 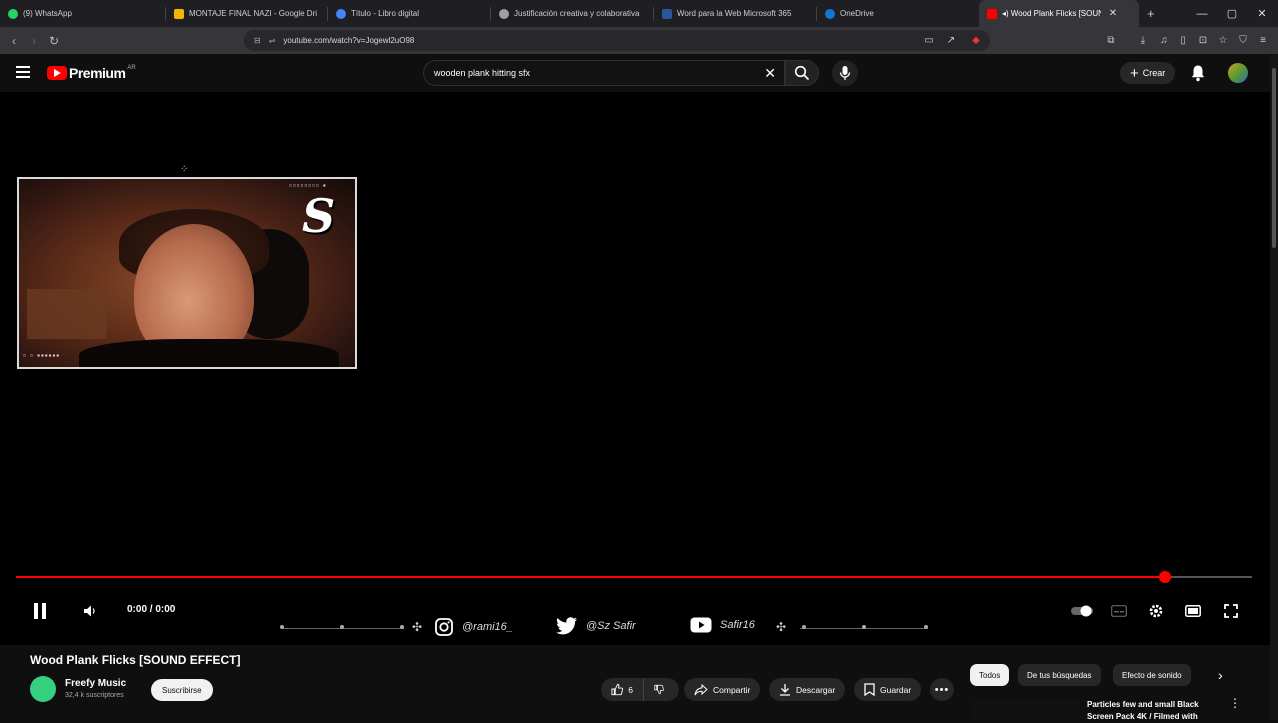 What do you see at coordinates (566, 626) in the screenshot?
I see `twitter-icon` at bounding box center [566, 626].